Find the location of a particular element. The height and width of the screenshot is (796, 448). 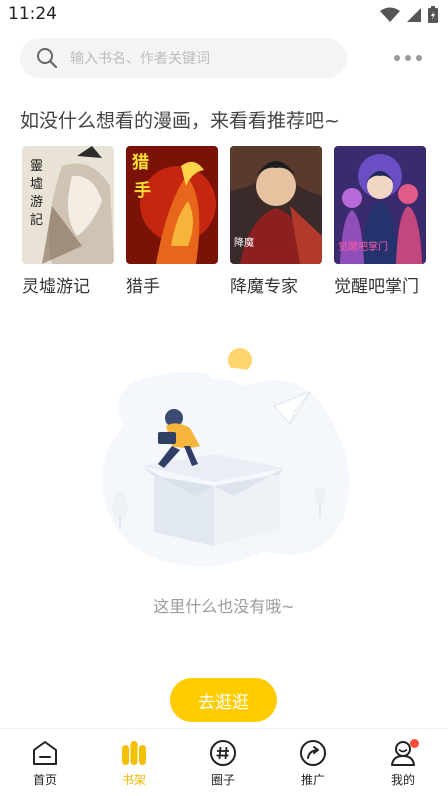

tab-label: 圈子 is located at coordinates (222, 780).